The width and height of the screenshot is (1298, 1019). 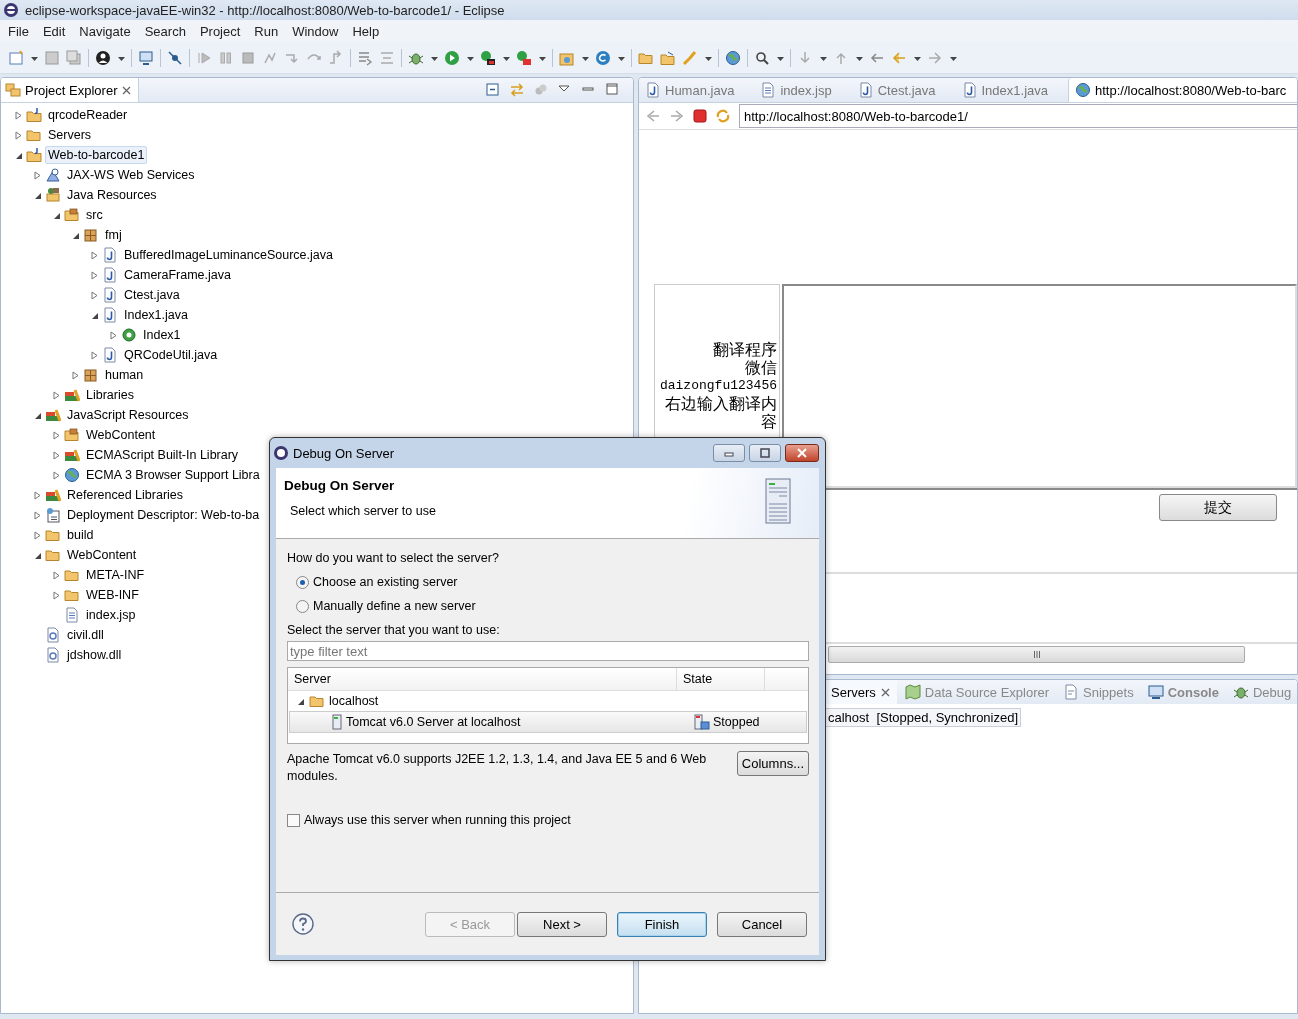 What do you see at coordinates (165, 31) in the screenshot?
I see `menu-item: Search` at bounding box center [165, 31].